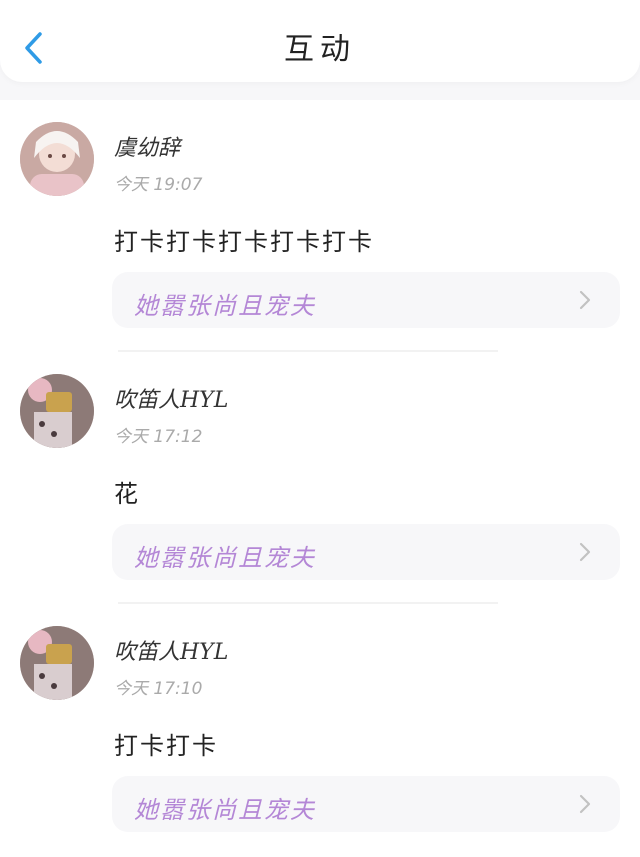 The width and height of the screenshot is (640, 857). What do you see at coordinates (244, 242) in the screenshot?
I see `comment-text: 打卡打卡打卡打卡打卡` at bounding box center [244, 242].